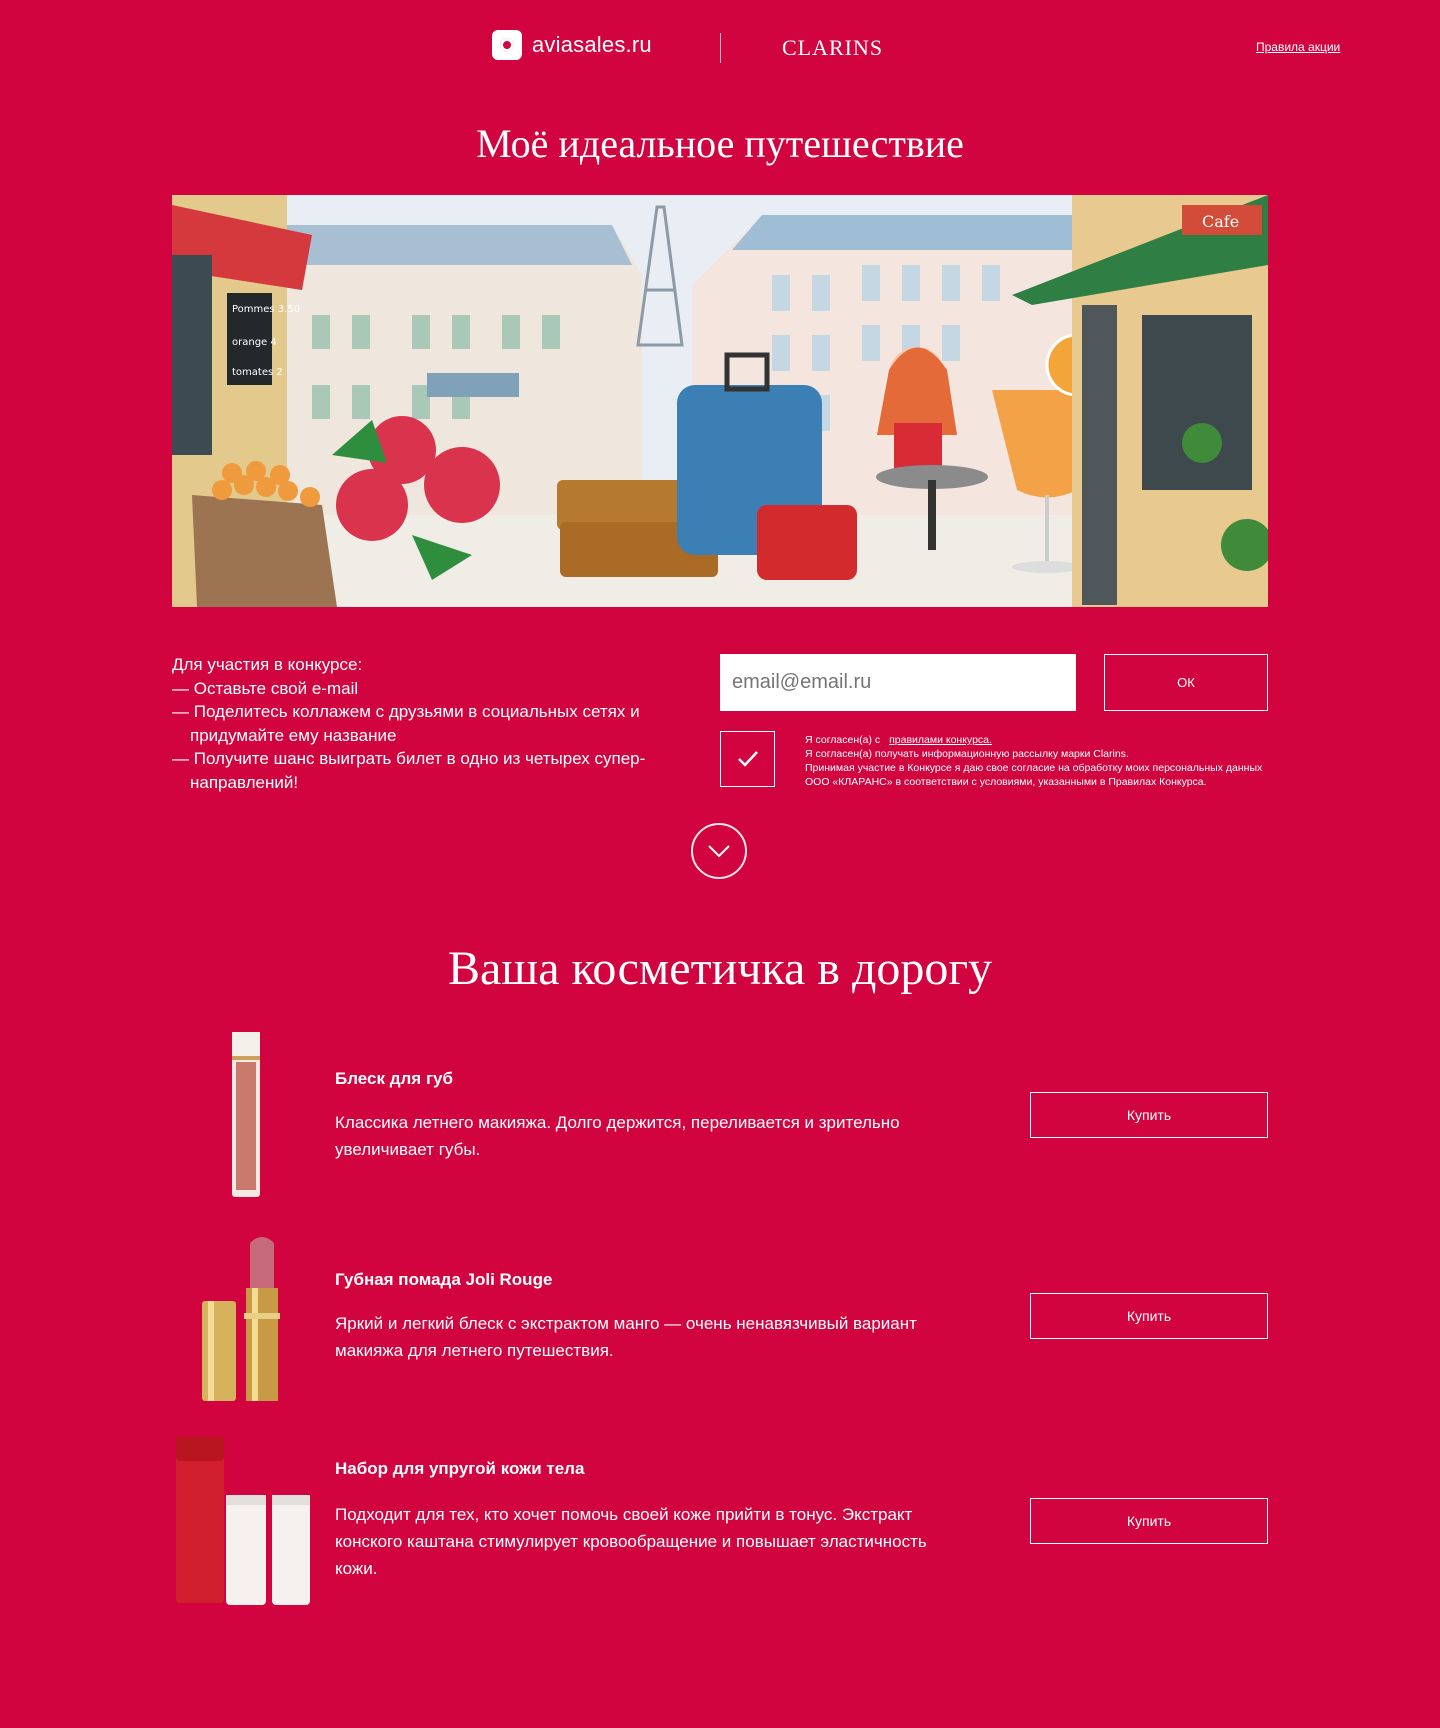  What do you see at coordinates (267, 664) in the screenshot?
I see `instructions-title: Для участия в конкурсе:` at bounding box center [267, 664].